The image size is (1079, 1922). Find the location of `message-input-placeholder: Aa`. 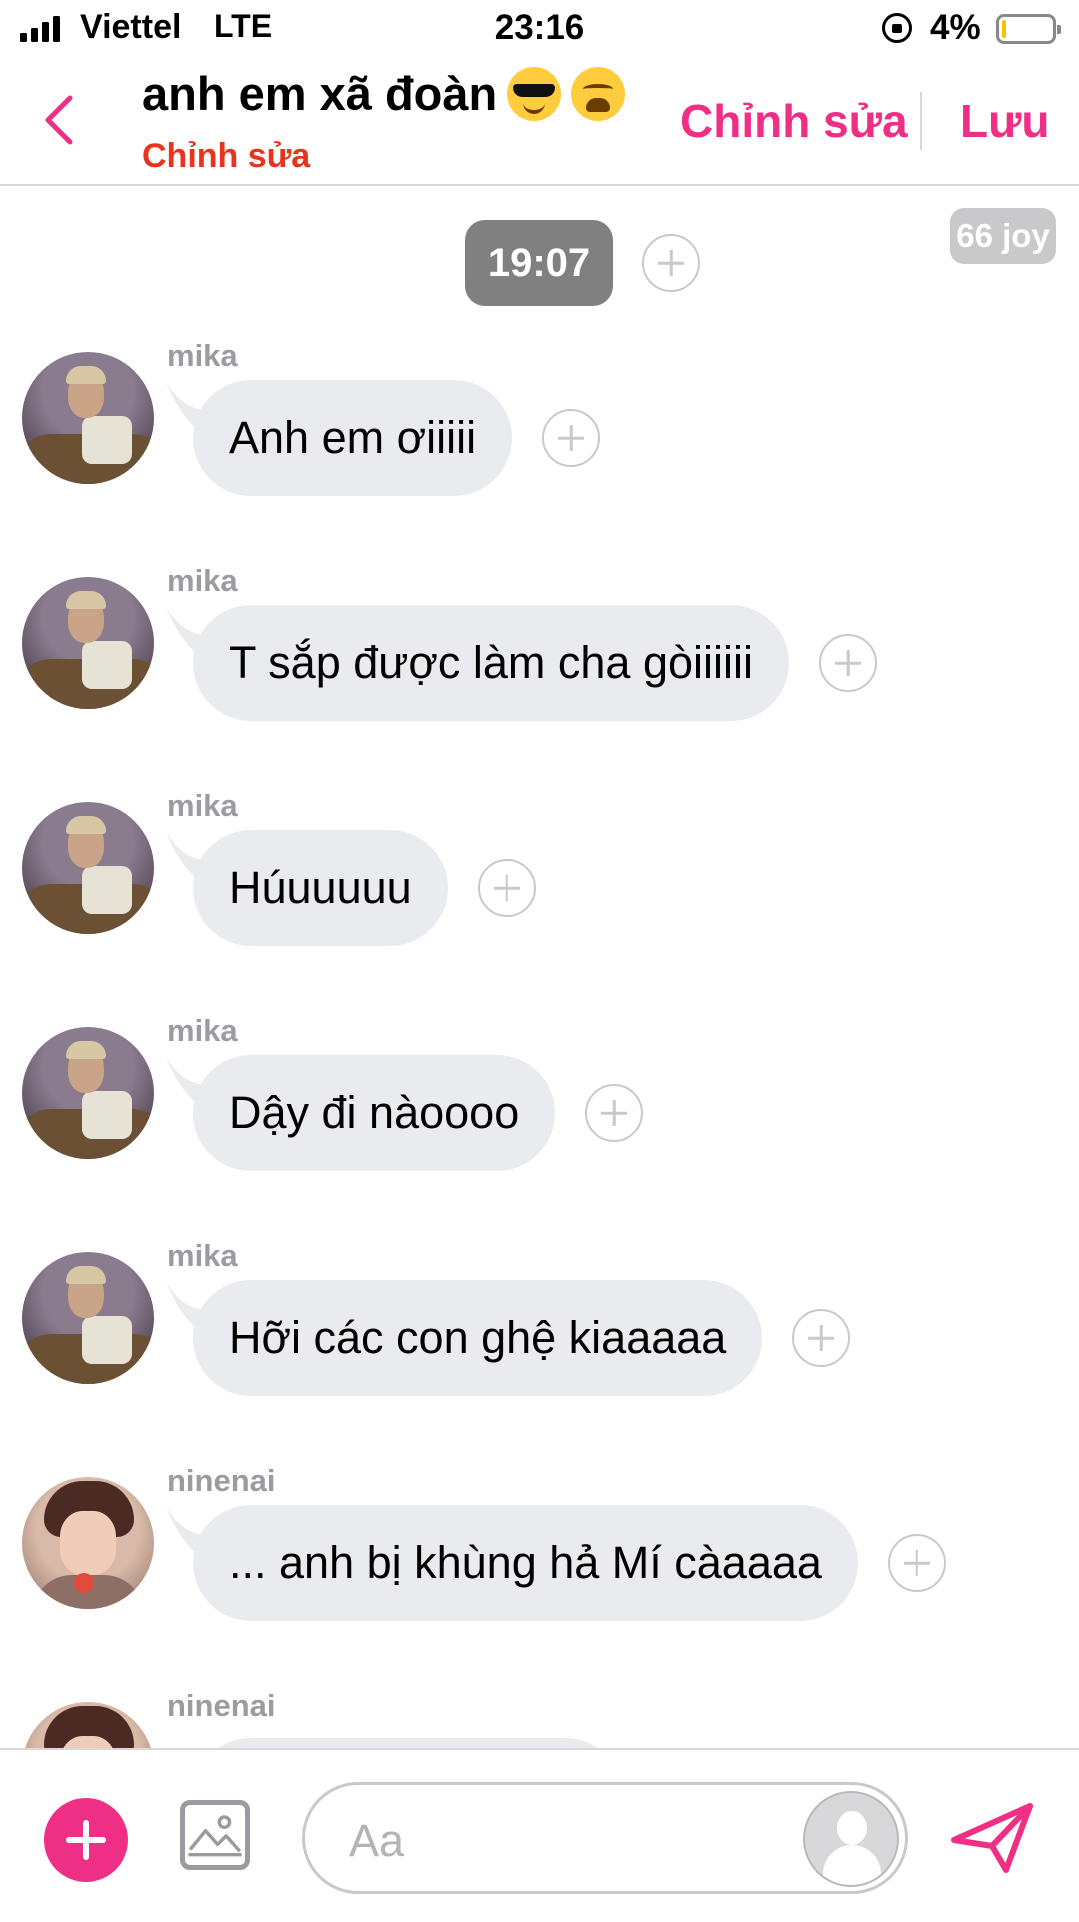

message-input-placeholder: Aa is located at coordinates (377, 1840).